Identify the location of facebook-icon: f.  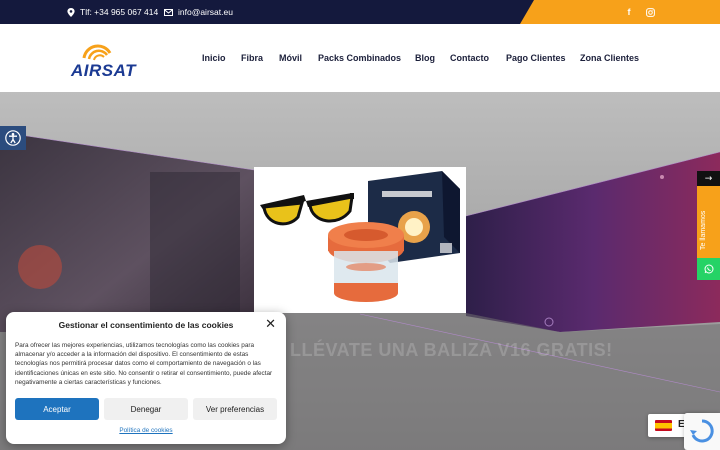
(629, 12).